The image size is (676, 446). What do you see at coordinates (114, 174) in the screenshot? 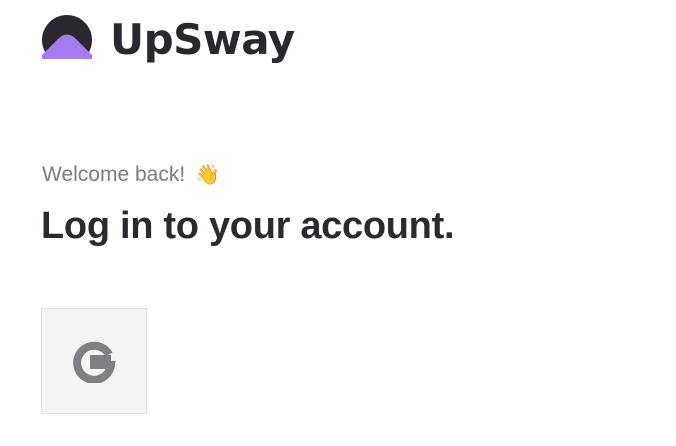
I see `welcome-text: Welcome back!` at bounding box center [114, 174].